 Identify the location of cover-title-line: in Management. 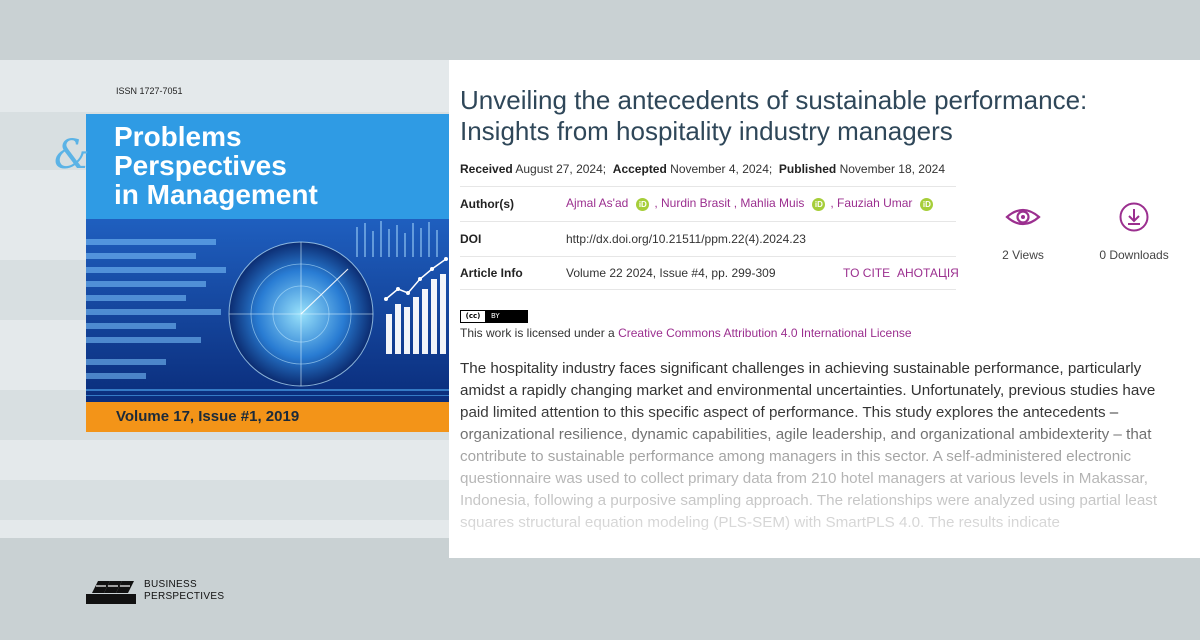
(216, 194).